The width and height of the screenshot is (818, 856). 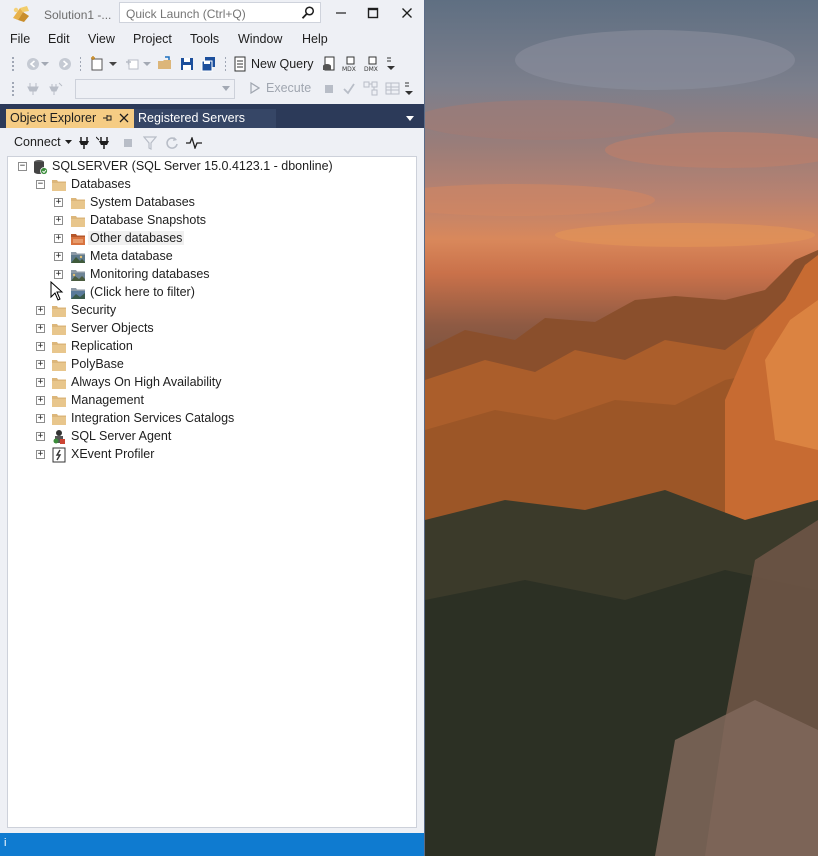 What do you see at coordinates (194, 143) in the screenshot?
I see `activity-monitor-button` at bounding box center [194, 143].